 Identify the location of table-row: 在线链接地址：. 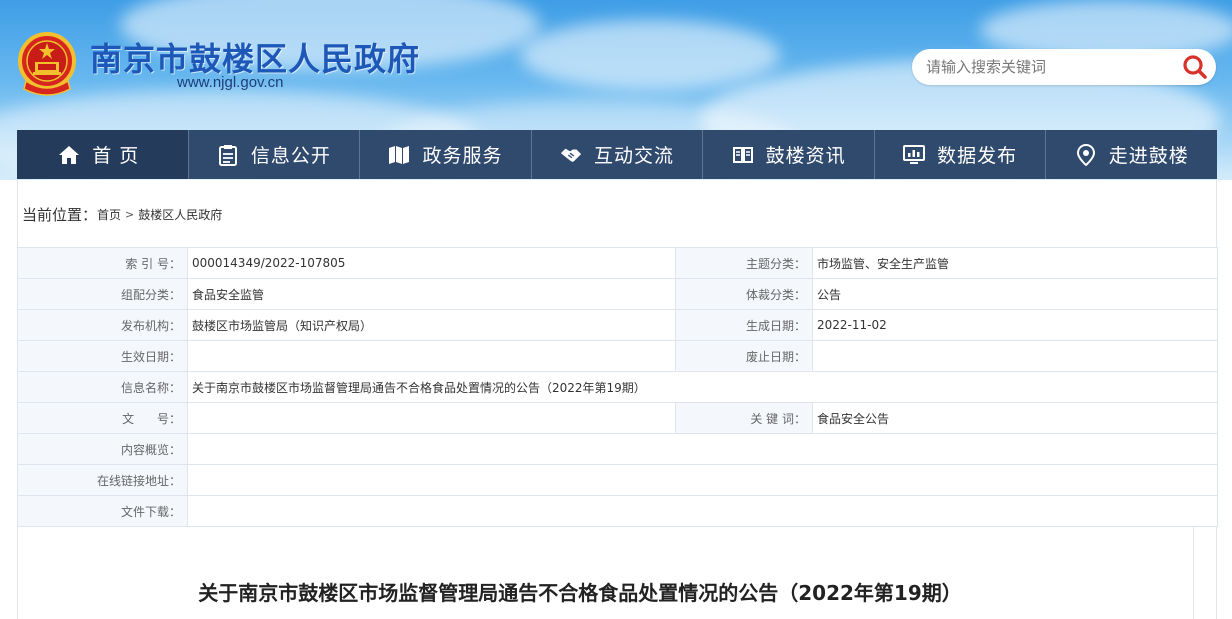
(617, 480).